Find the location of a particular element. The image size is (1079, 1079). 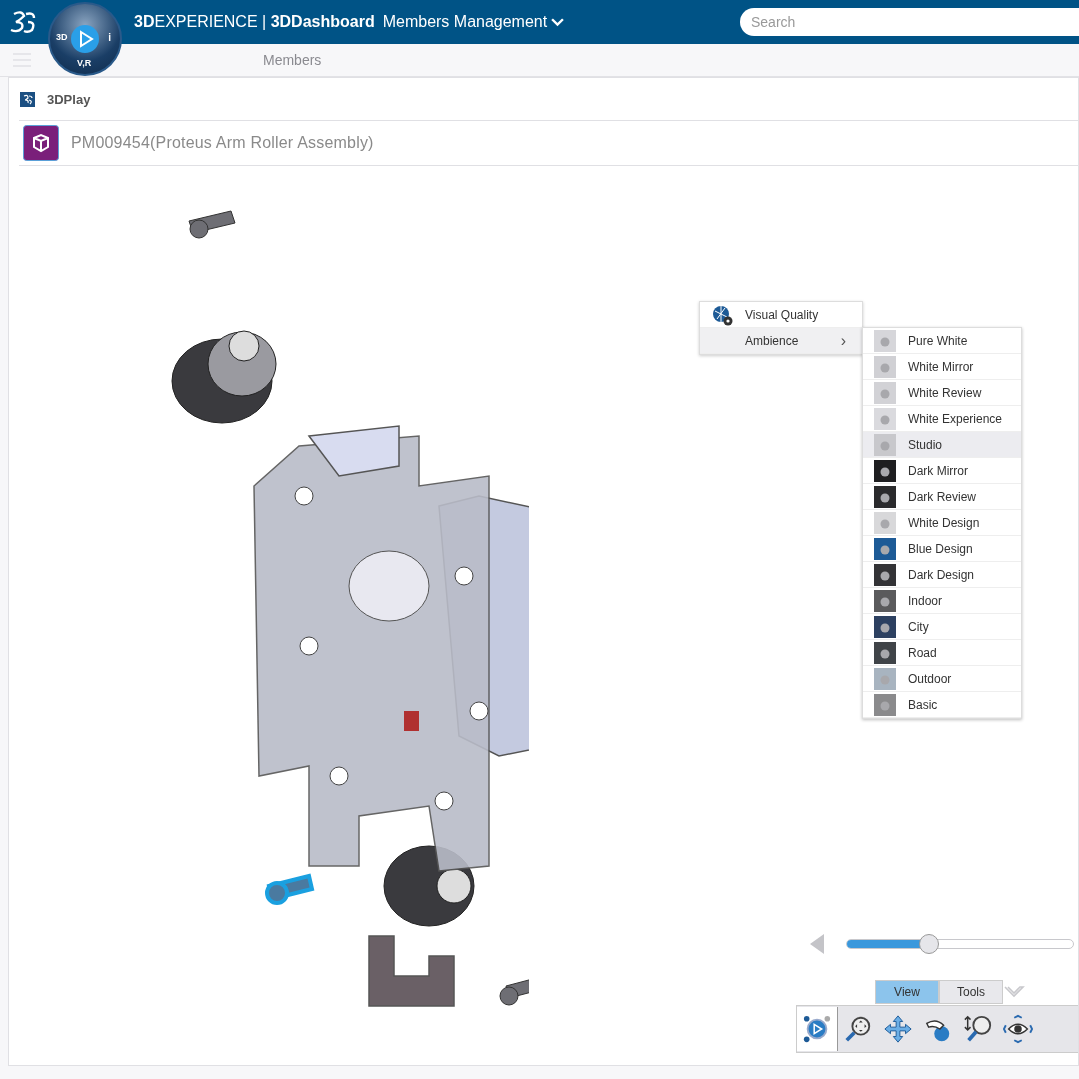

widget-title: 3DPlay is located at coordinates (69, 99).